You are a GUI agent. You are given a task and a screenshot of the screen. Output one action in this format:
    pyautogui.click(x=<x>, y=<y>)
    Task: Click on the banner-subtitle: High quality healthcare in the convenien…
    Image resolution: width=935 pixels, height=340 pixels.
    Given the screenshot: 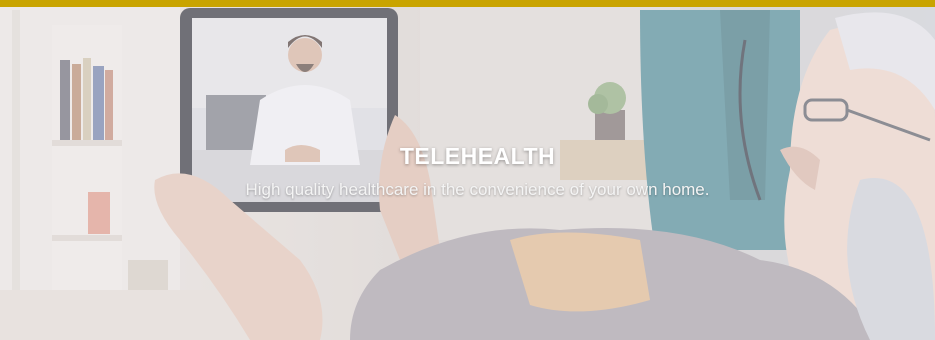 What is the action you would take?
    pyautogui.click(x=477, y=189)
    